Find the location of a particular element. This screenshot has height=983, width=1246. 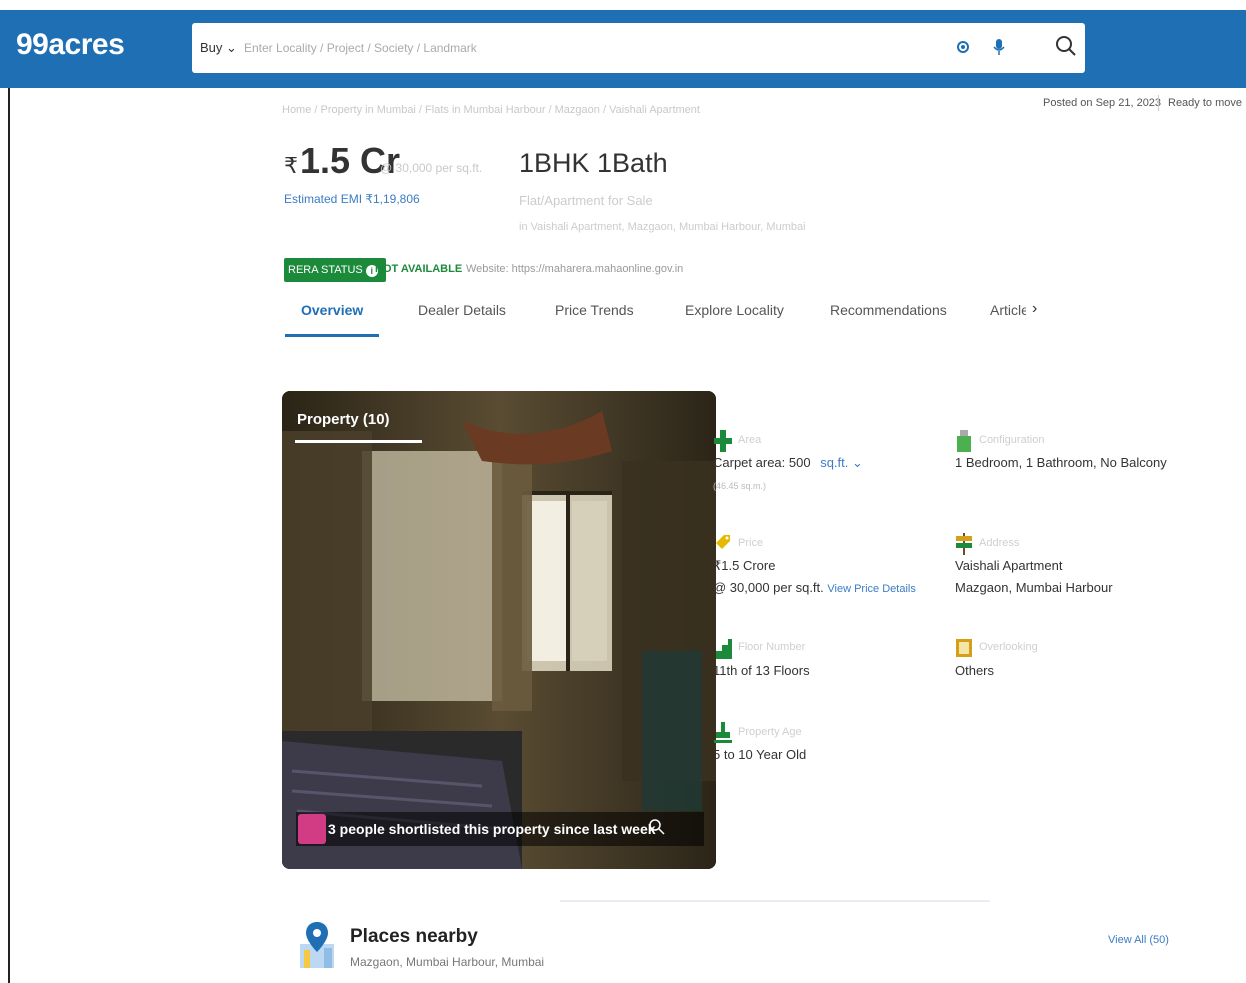

divider is located at coordinates (1158, 103).